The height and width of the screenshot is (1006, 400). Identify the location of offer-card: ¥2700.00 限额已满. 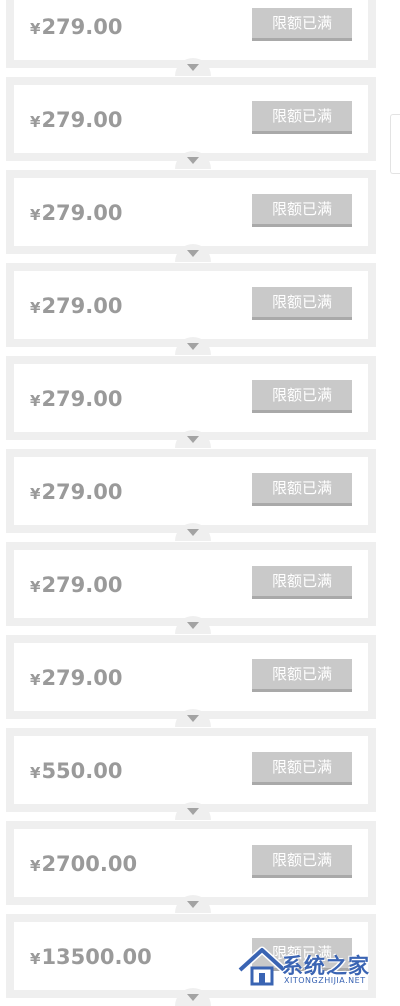
(191, 867).